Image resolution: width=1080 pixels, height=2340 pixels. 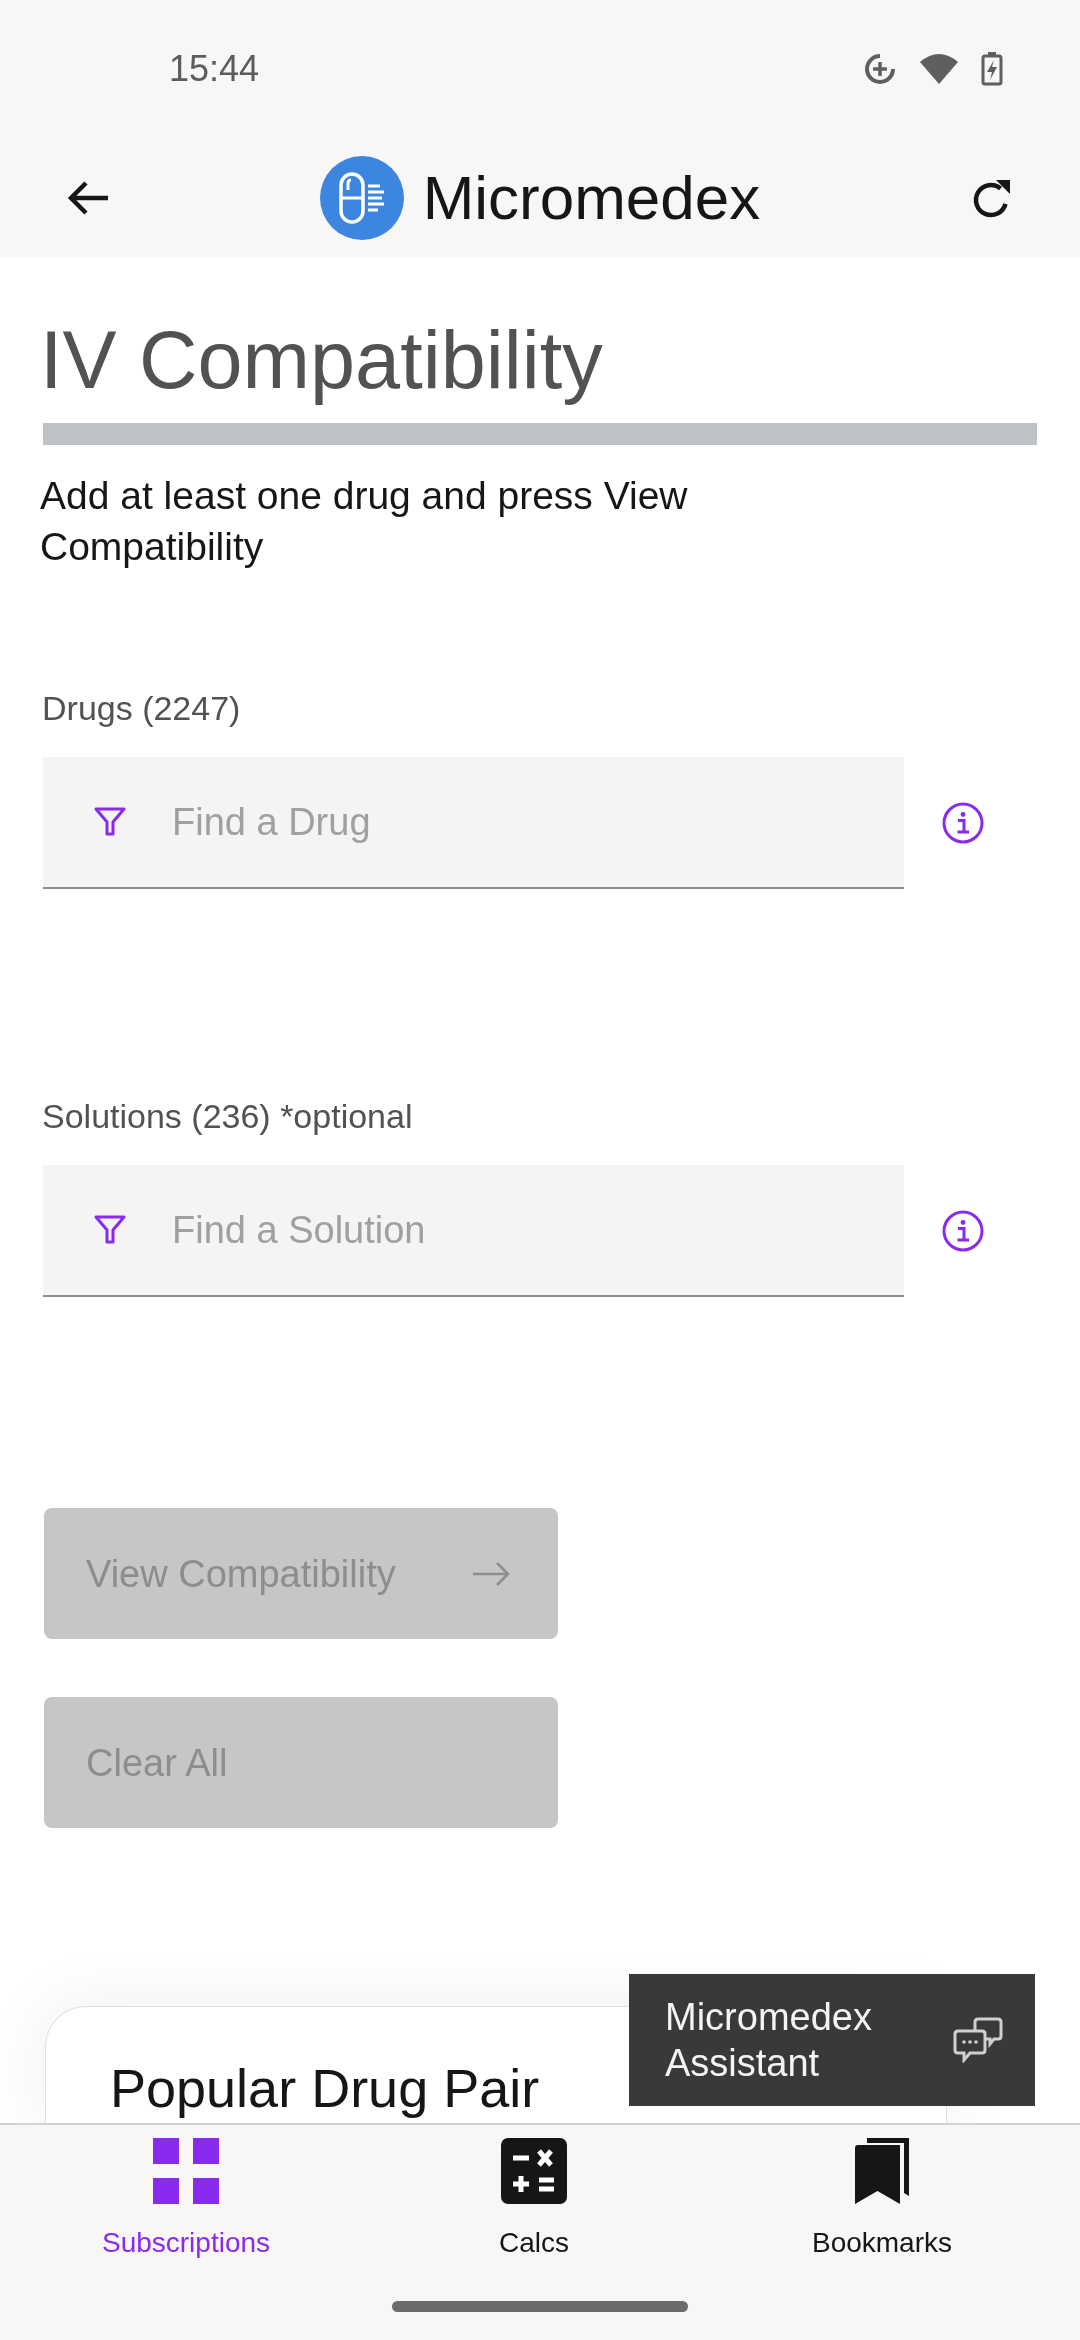 I want to click on calculator-icon, so click(x=534, y=2171).